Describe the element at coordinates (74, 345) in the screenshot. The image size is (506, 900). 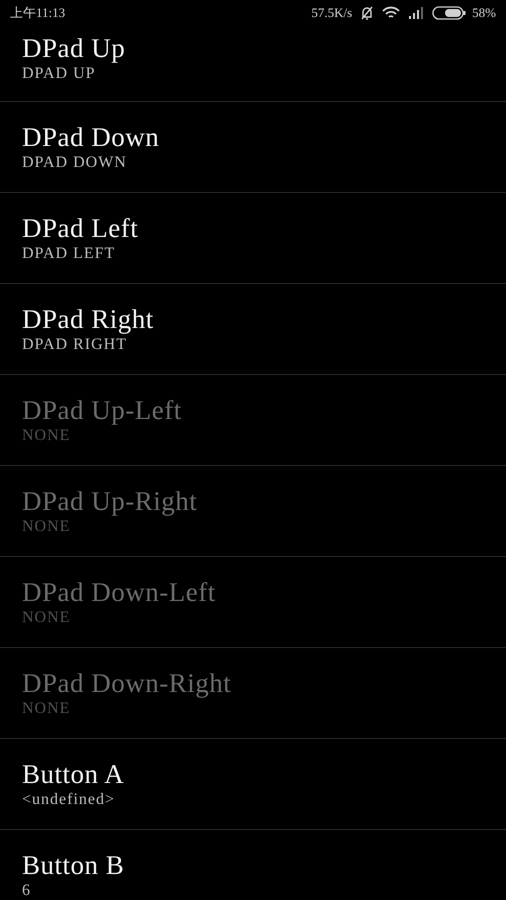
I see `item-summary: DPAD RIGHT` at that location.